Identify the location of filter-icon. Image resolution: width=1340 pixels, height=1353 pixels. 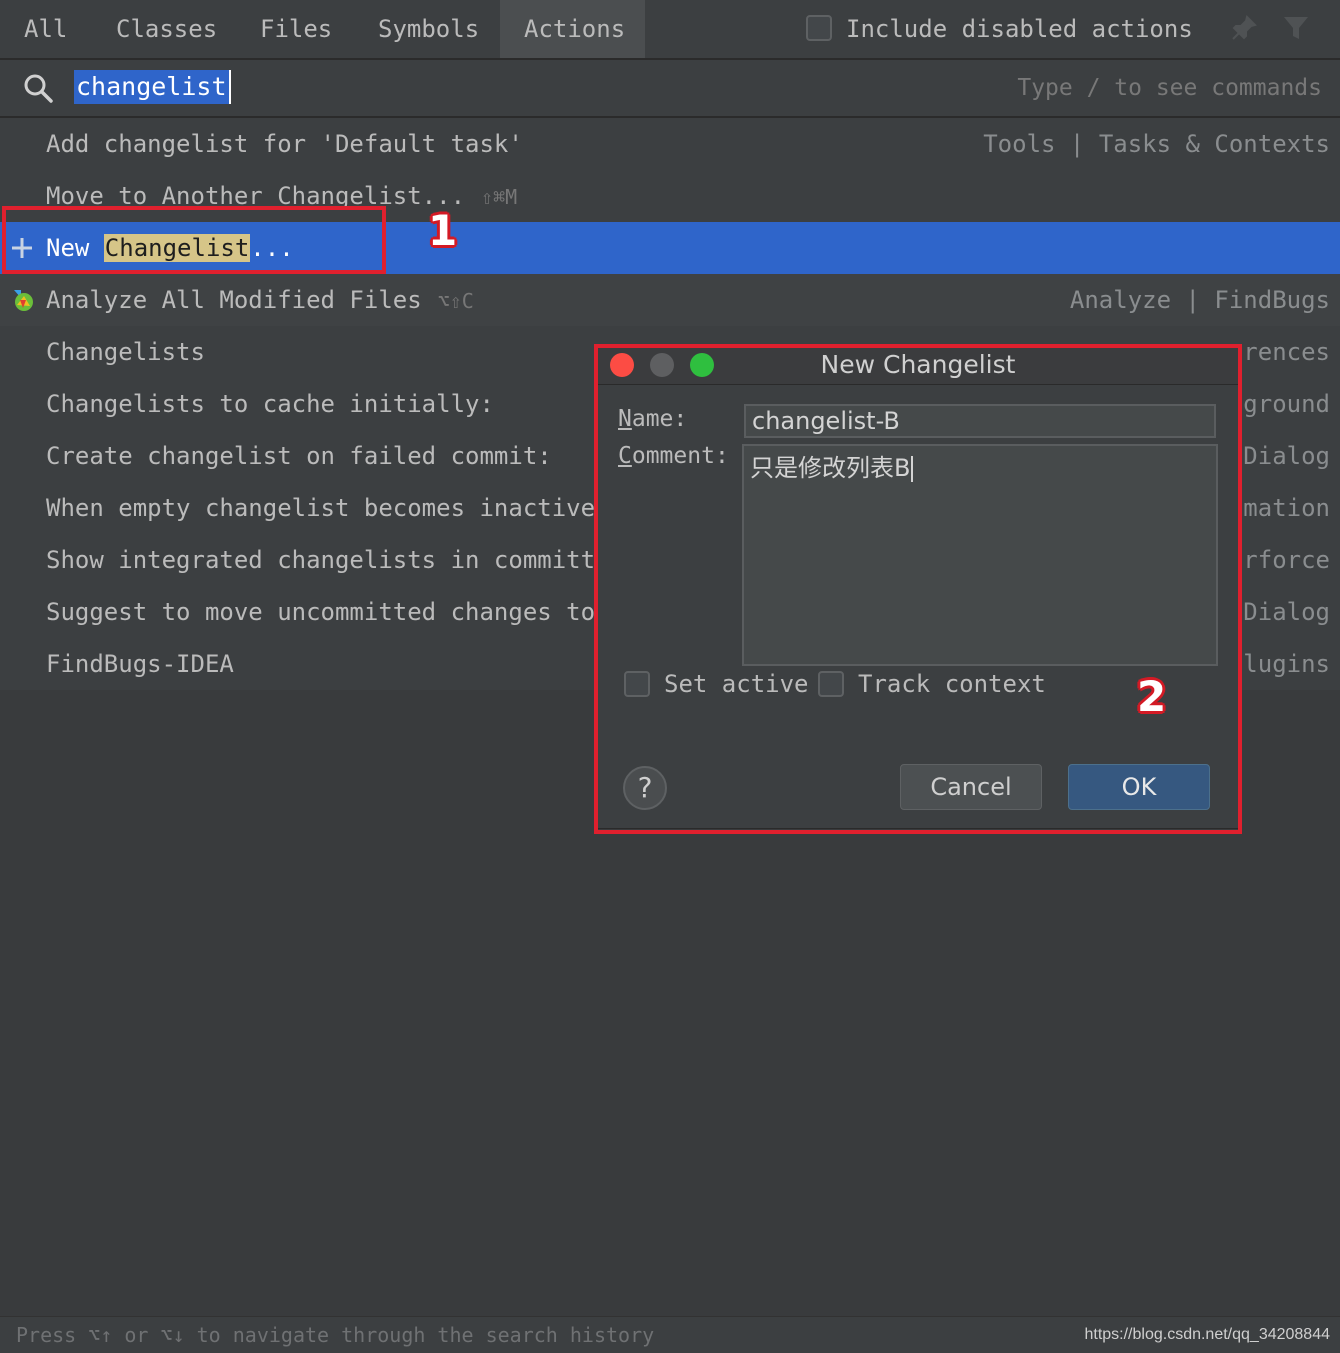
(1296, 28).